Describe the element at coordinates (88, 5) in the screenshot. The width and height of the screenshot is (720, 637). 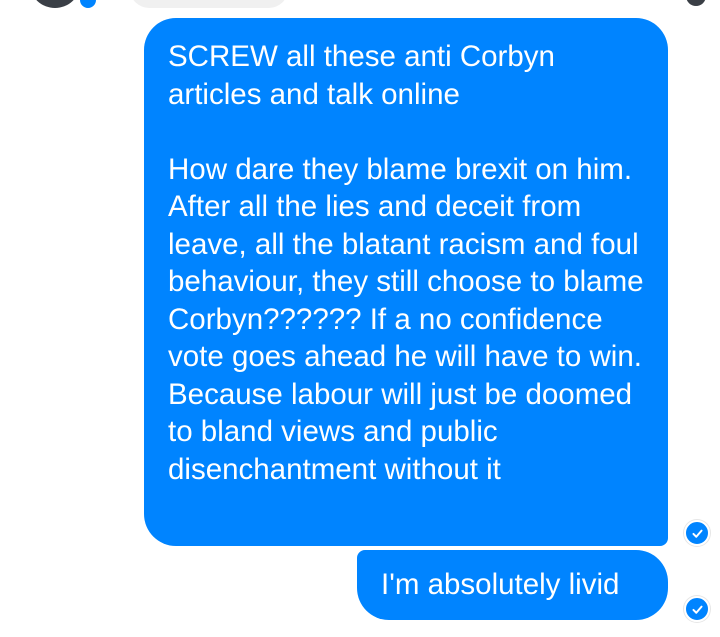
I see `online-status-dot` at that location.